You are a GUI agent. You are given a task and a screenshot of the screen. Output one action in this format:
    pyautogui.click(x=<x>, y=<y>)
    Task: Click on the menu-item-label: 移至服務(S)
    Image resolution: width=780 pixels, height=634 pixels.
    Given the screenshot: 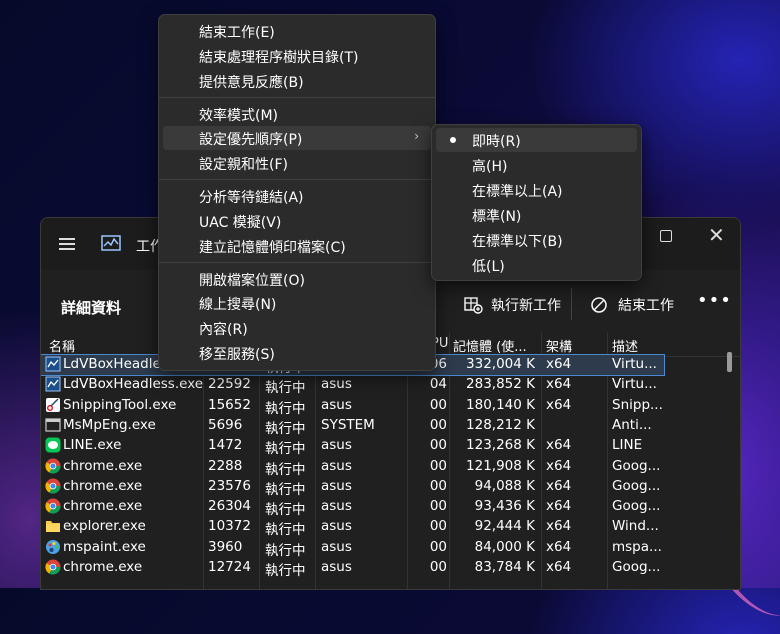 What is the action you would take?
    pyautogui.click(x=237, y=355)
    